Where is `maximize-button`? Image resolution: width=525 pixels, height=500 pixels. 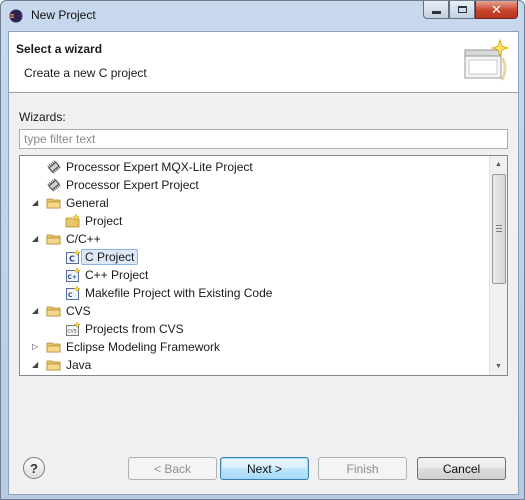
maximize-button is located at coordinates (462, 10).